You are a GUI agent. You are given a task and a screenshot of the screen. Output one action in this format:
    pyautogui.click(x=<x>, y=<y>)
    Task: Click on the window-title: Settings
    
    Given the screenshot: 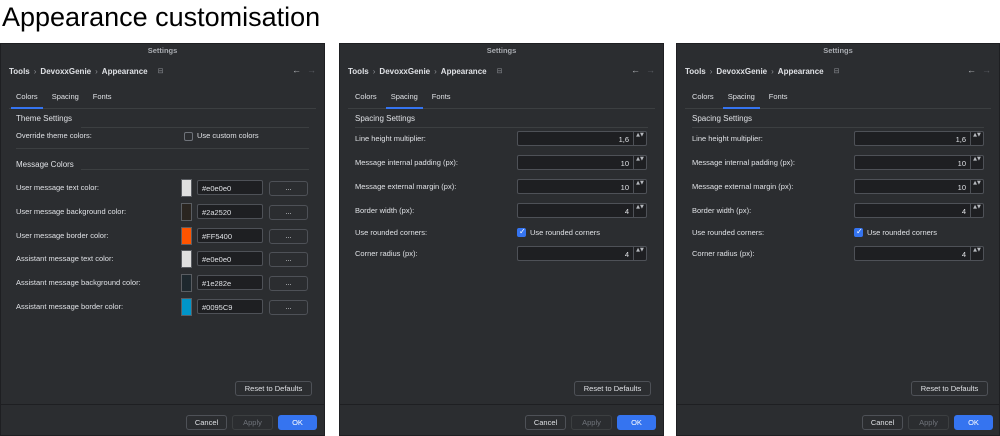 What is the action you would take?
    pyautogui.click(x=501, y=50)
    